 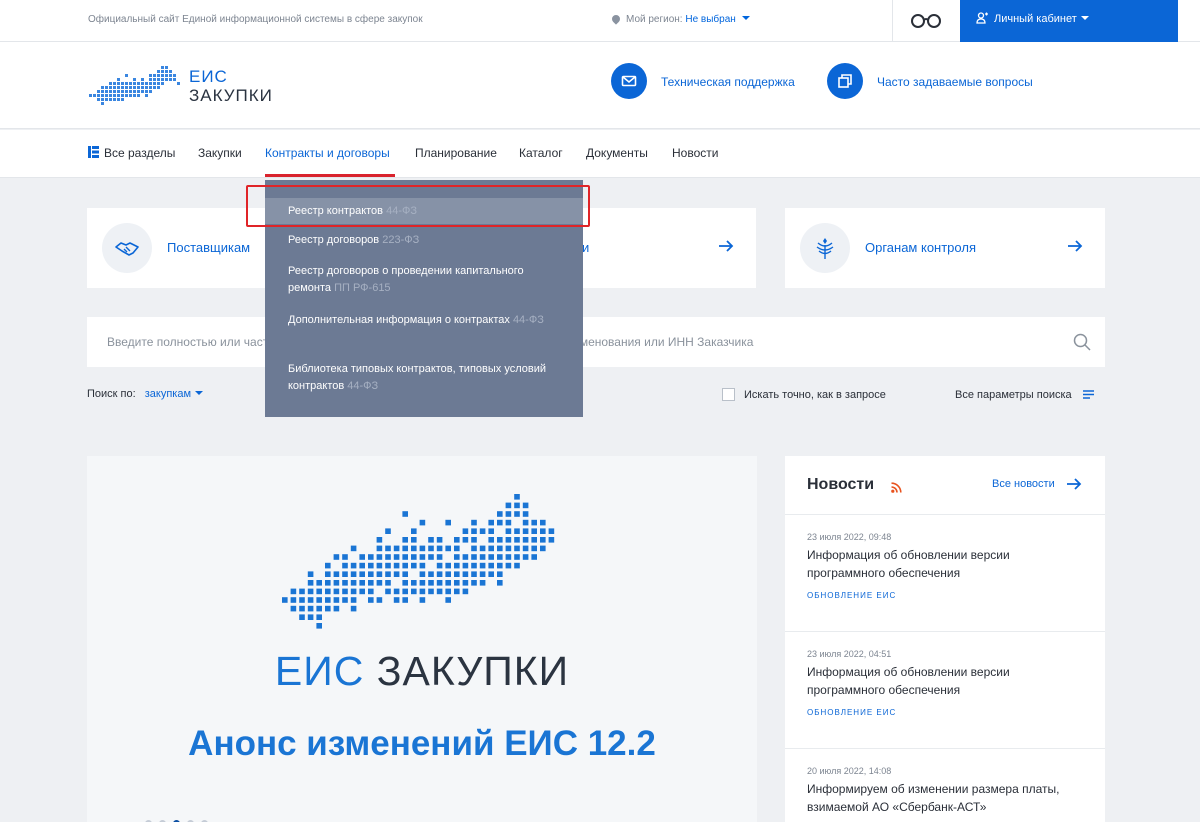 I want to click on news-date: 23 июля 2022, 09:48, so click(x=849, y=537).